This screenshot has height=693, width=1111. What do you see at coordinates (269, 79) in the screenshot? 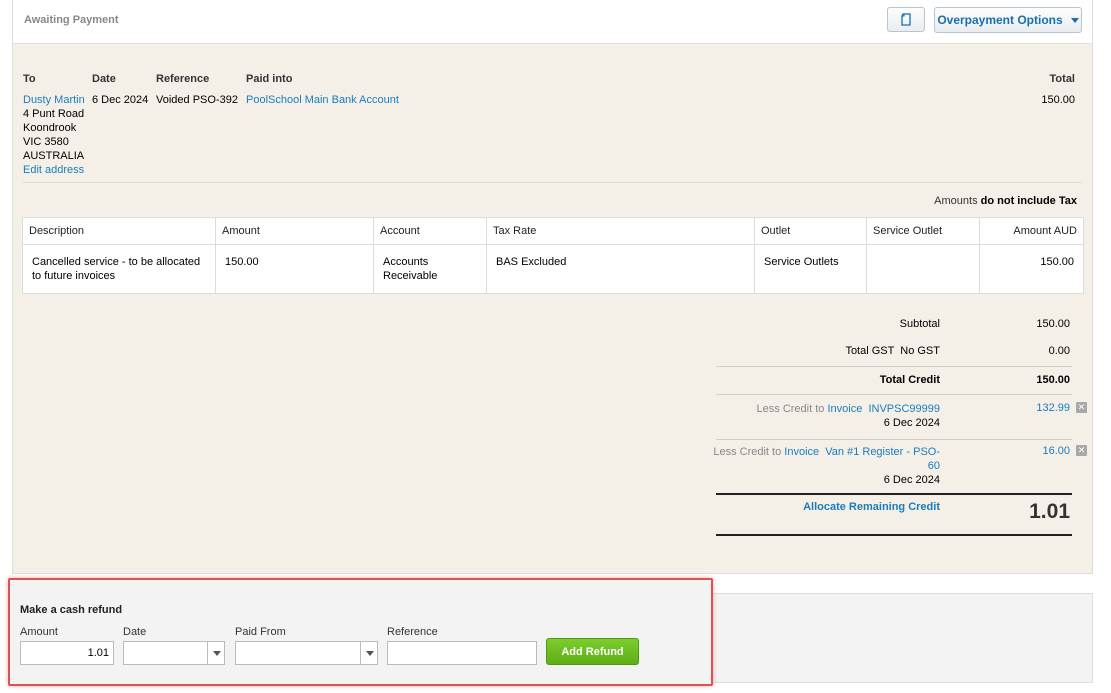
I see `paid-into-header: Paid into` at bounding box center [269, 79].